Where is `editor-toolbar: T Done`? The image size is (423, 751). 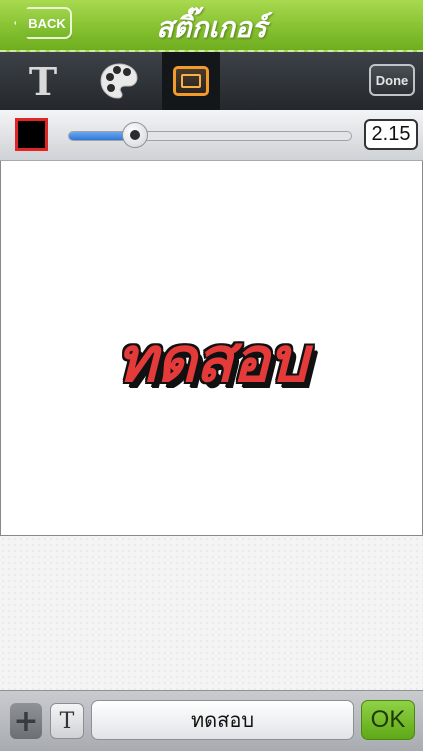 editor-toolbar: T Done is located at coordinates (211, 81).